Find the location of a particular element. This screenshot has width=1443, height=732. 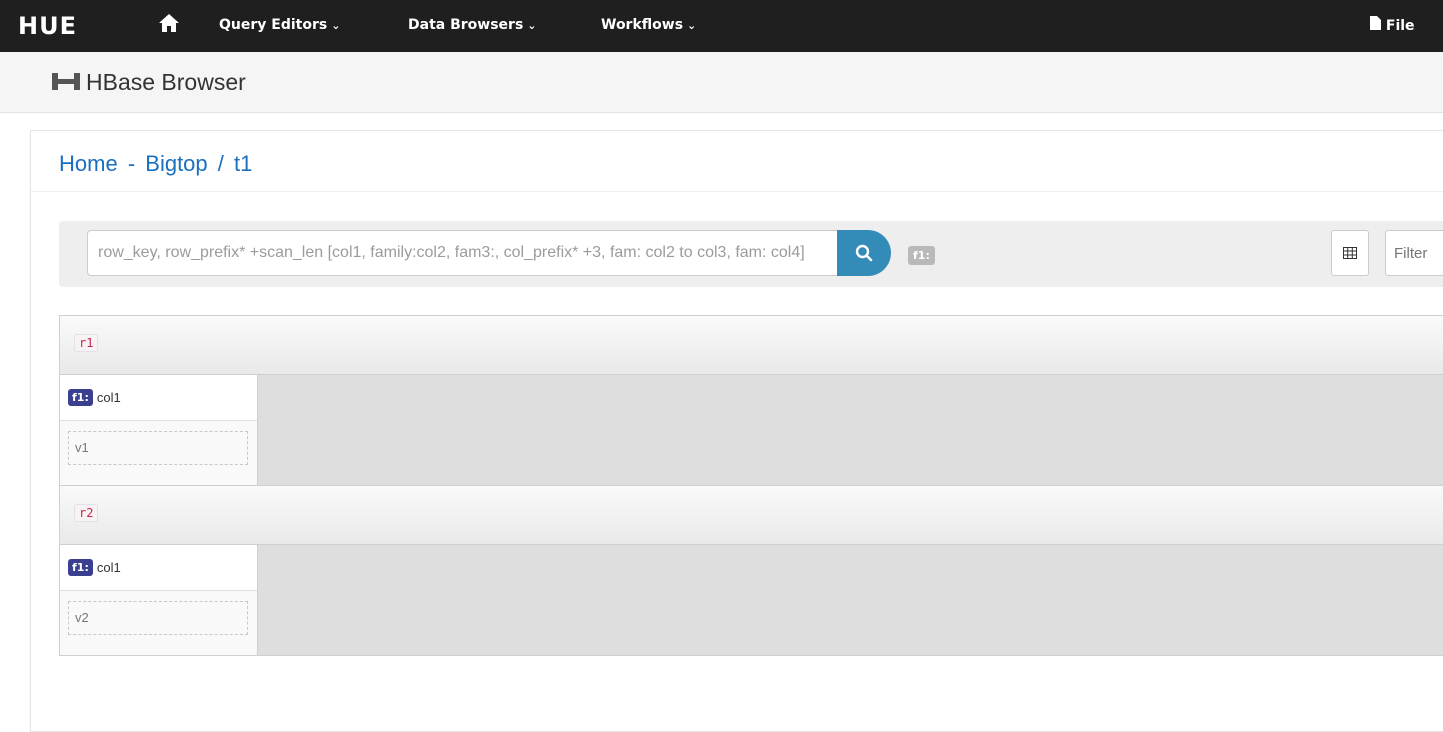

breadcrumb-cluster: Bigtop is located at coordinates (176, 163).